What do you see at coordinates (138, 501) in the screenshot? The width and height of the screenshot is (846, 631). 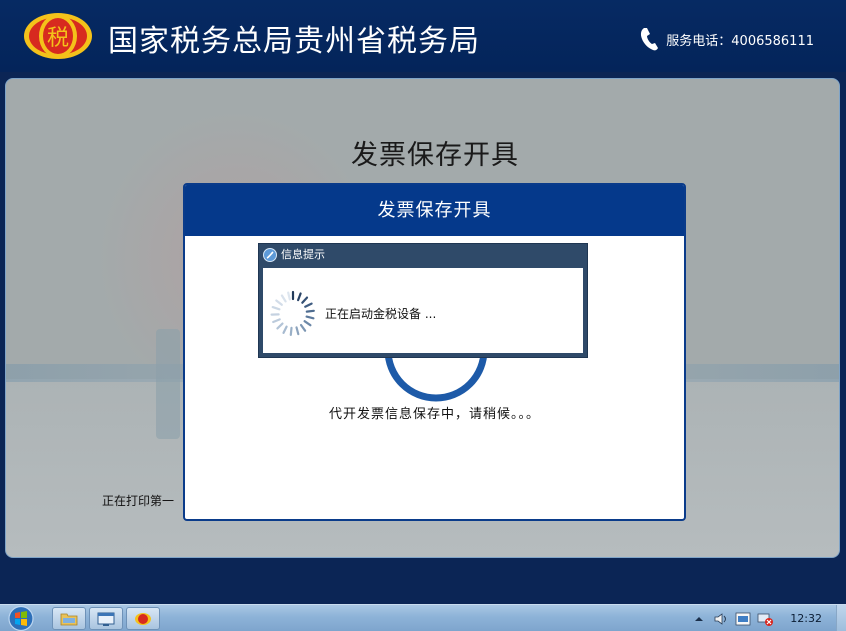 I see `printing-status: 正在打印第一` at bounding box center [138, 501].